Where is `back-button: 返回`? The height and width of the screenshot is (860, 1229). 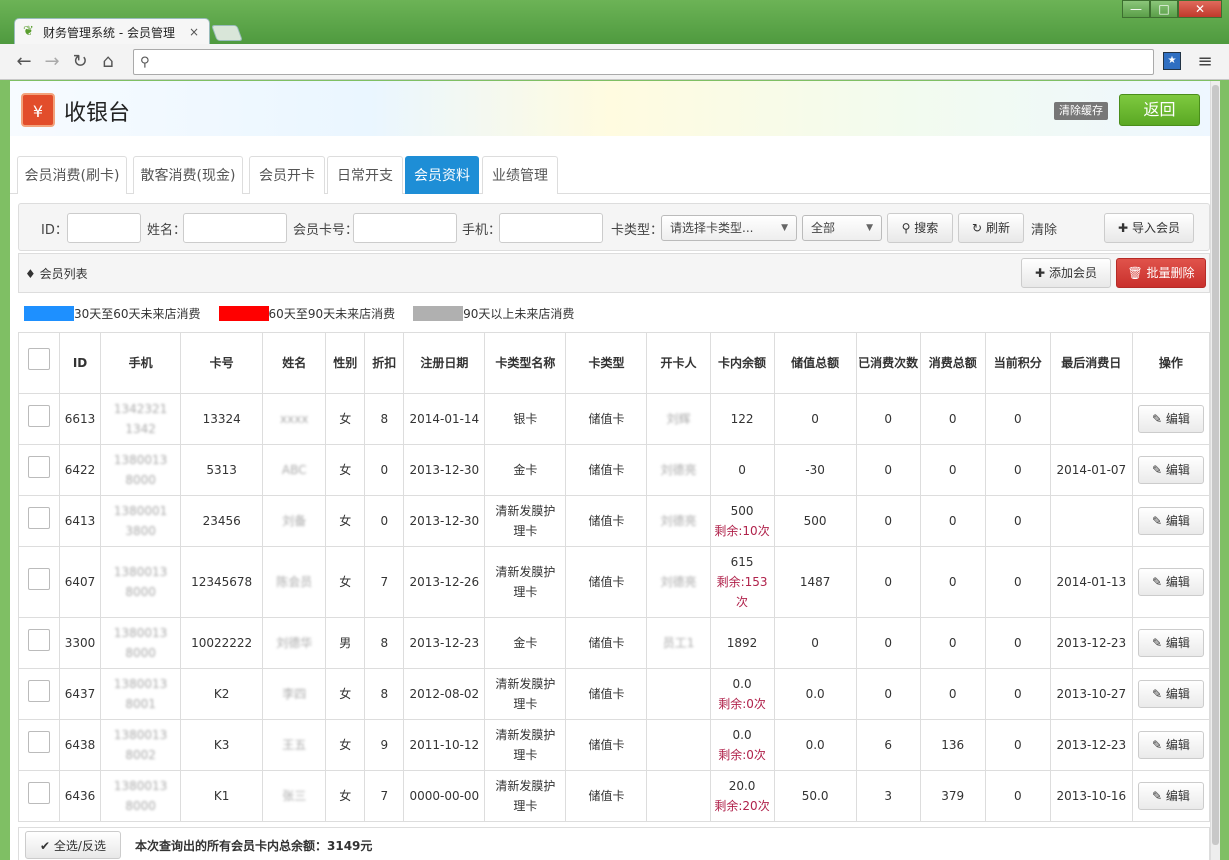 back-button: 返回 is located at coordinates (1159, 110).